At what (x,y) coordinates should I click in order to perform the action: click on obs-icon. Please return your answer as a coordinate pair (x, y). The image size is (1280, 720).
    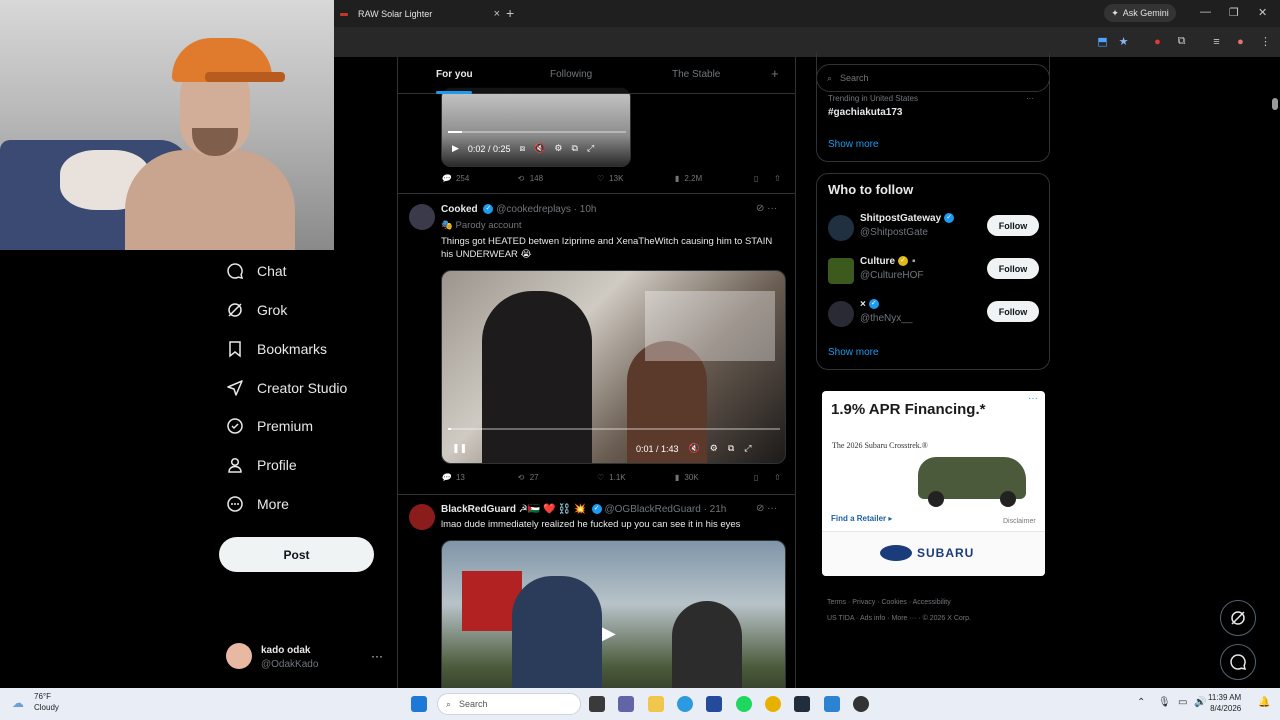
    Looking at the image, I should click on (861, 704).